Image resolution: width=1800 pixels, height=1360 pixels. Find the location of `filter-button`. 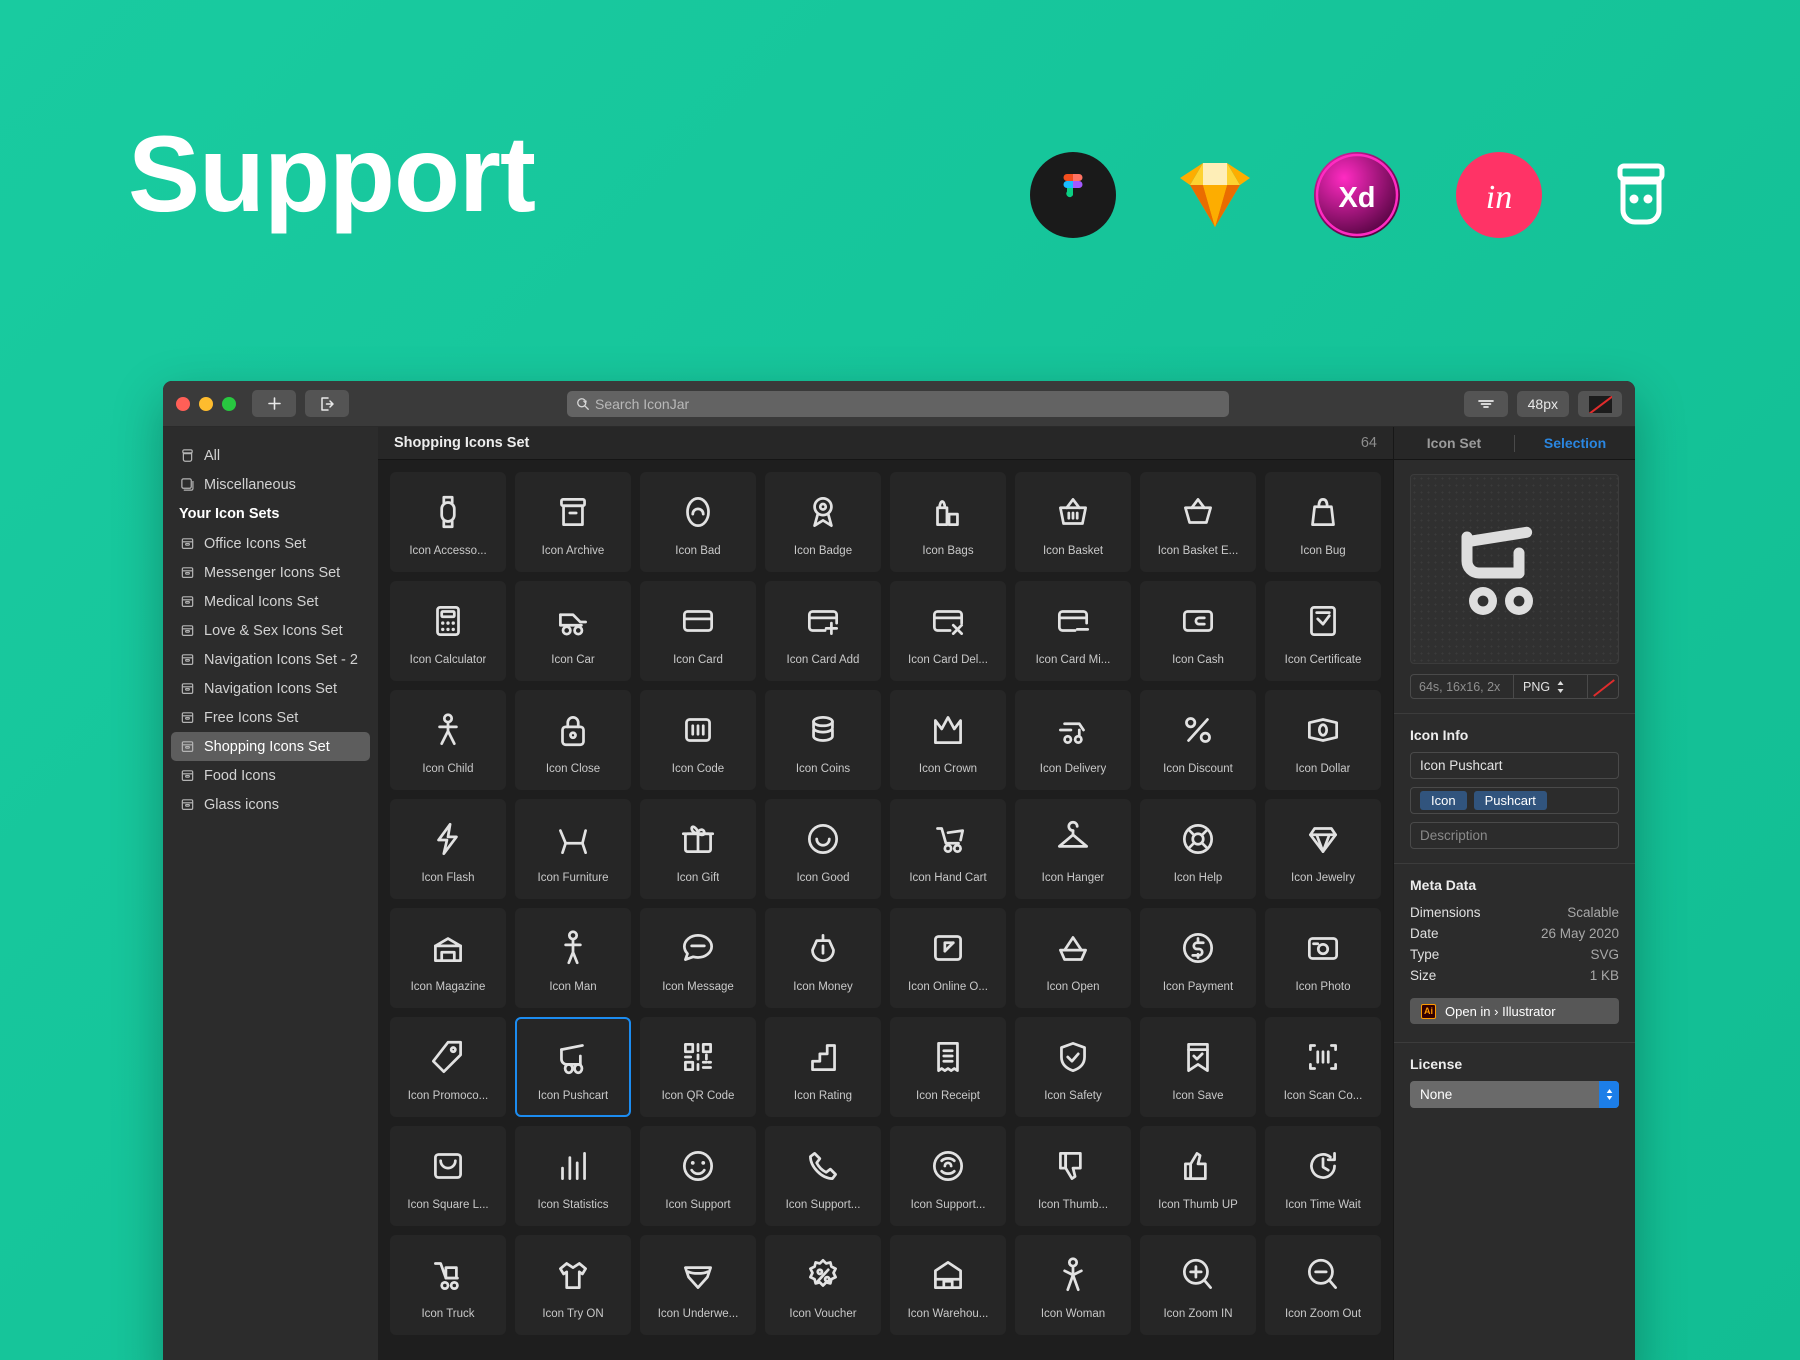

filter-button is located at coordinates (1485, 404).